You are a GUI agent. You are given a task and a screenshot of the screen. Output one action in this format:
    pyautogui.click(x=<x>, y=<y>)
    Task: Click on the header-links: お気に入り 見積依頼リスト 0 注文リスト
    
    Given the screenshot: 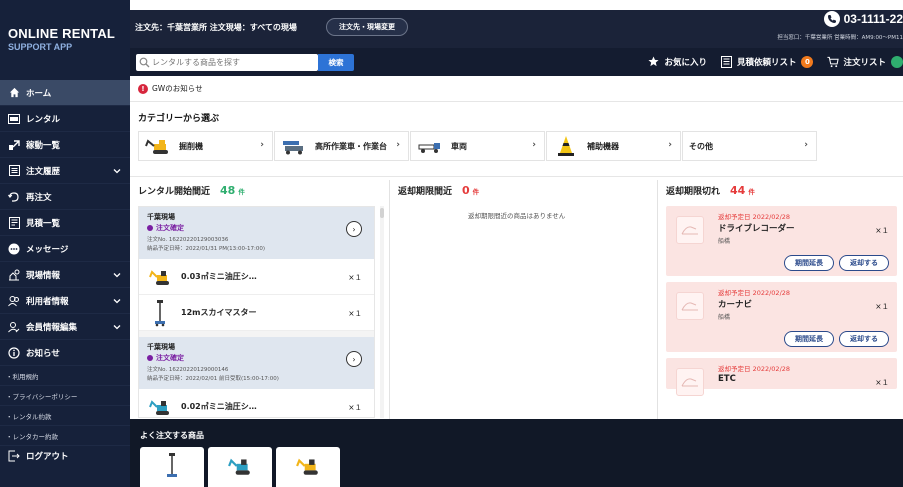 What is the action you would take?
    pyautogui.click(x=768, y=62)
    